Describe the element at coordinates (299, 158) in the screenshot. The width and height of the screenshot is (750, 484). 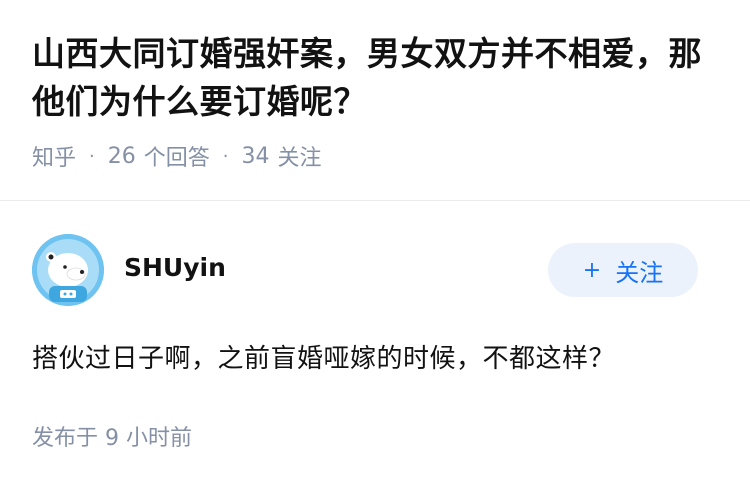
I see `follower-count-label: 关注` at that location.